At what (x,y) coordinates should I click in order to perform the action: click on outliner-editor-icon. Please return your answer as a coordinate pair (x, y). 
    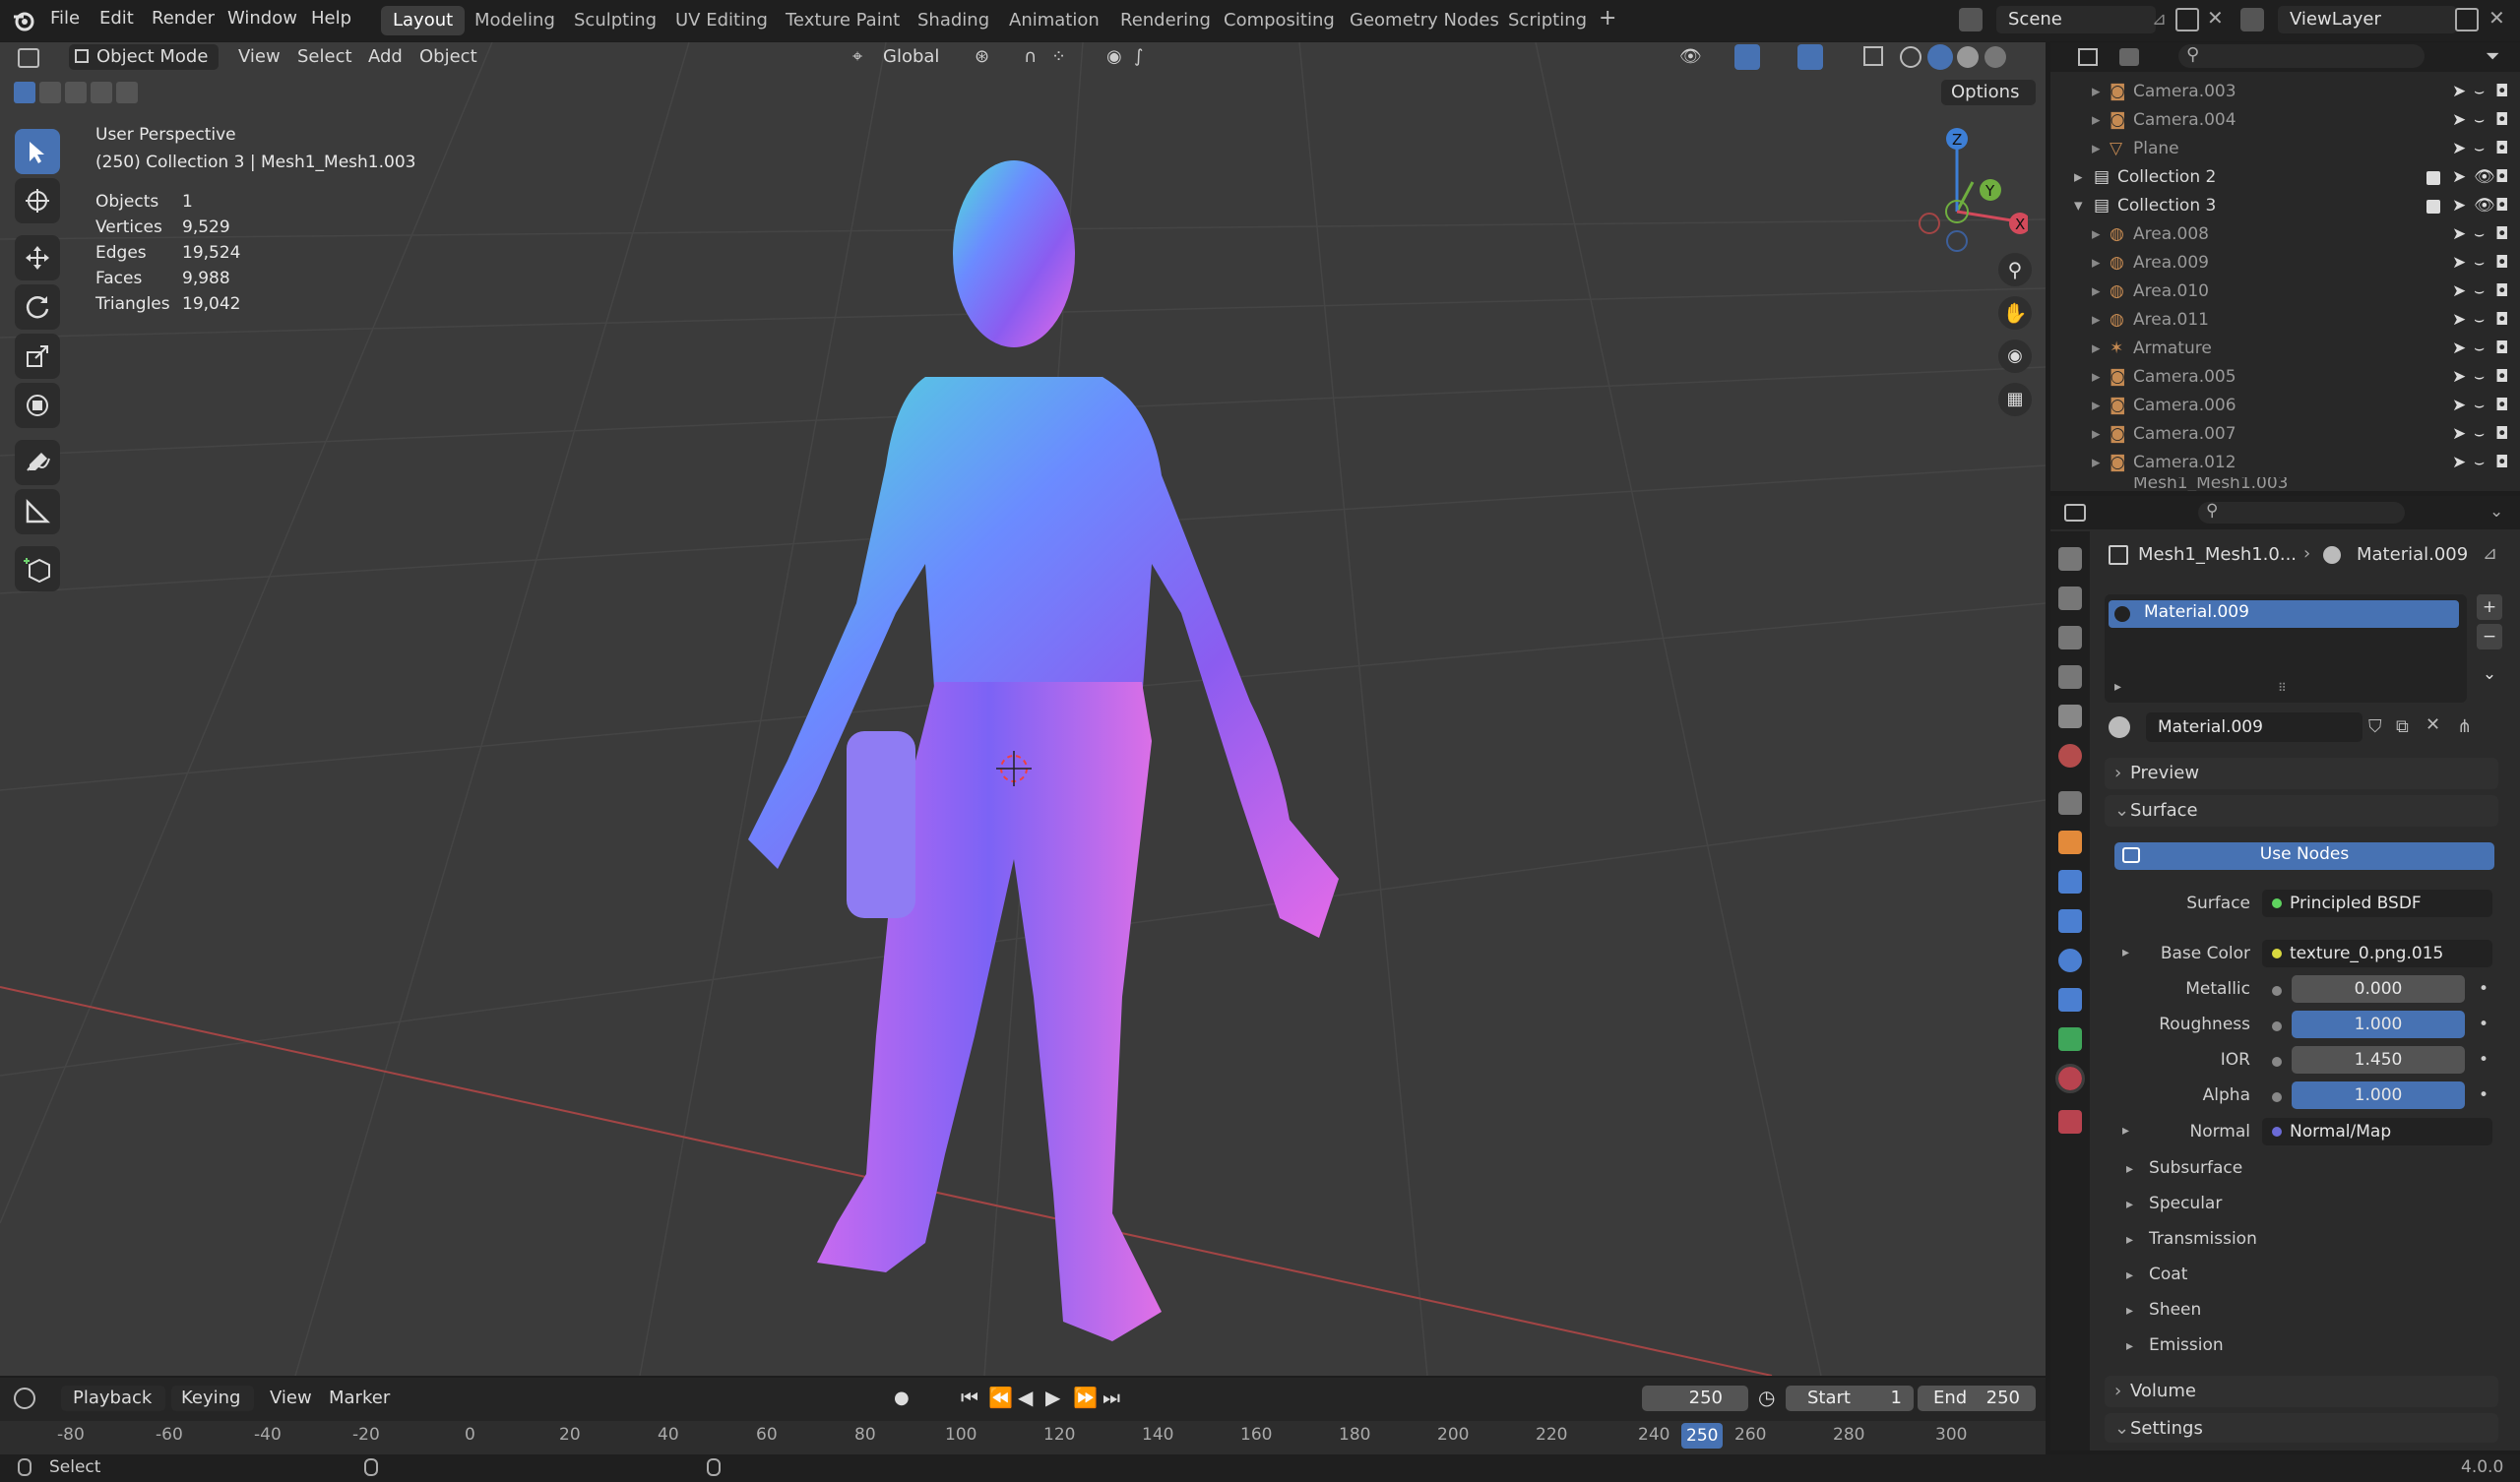
    Looking at the image, I should click on (2088, 57).